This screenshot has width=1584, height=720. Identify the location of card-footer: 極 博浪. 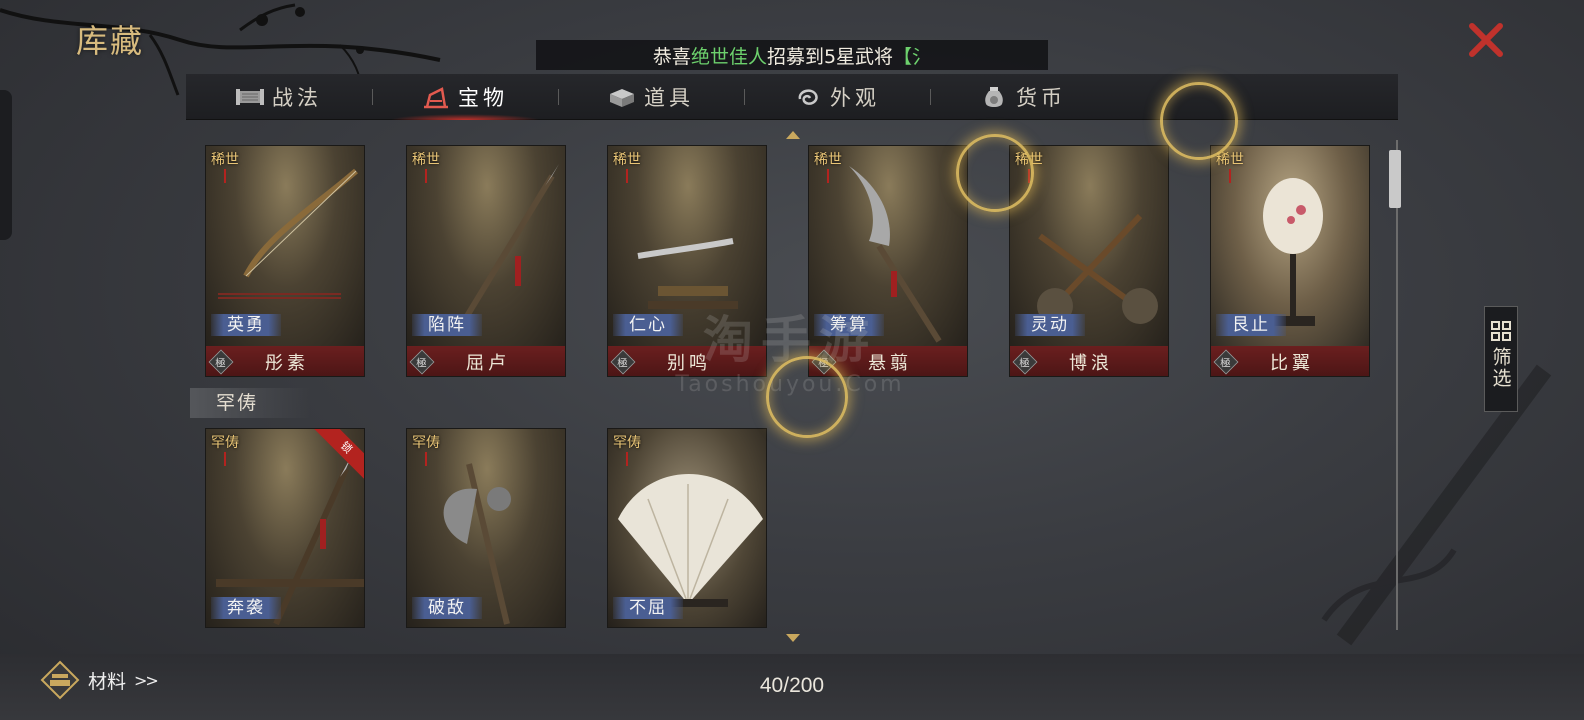
(1089, 361).